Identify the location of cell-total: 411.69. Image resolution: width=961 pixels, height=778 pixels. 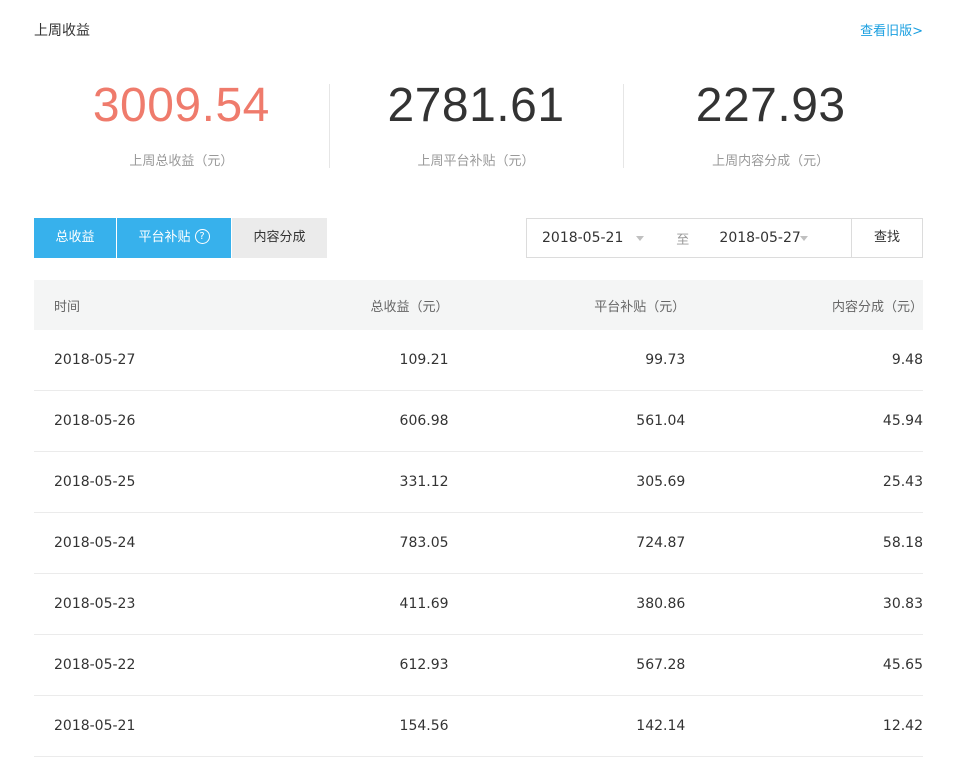
(424, 604).